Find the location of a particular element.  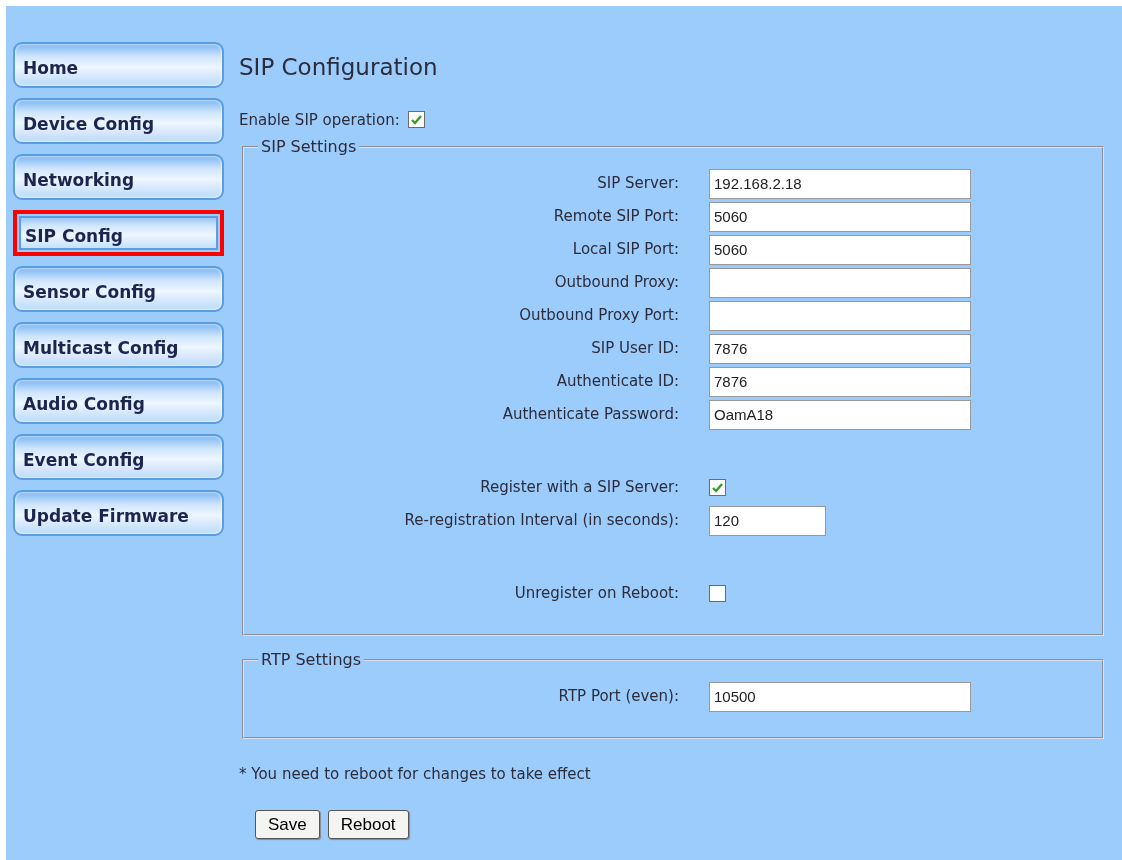

nav-button: Networking is located at coordinates (118, 177).